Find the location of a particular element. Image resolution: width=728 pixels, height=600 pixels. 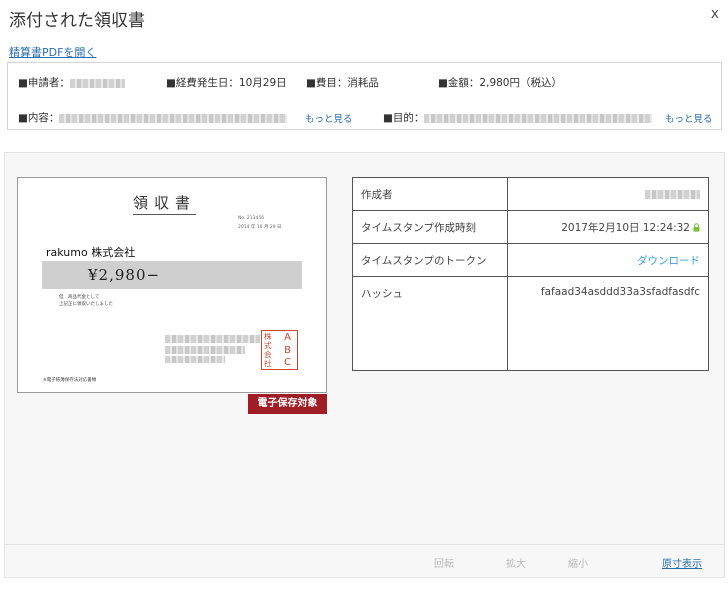

expense-date-value: 10月29日 is located at coordinates (262, 83).